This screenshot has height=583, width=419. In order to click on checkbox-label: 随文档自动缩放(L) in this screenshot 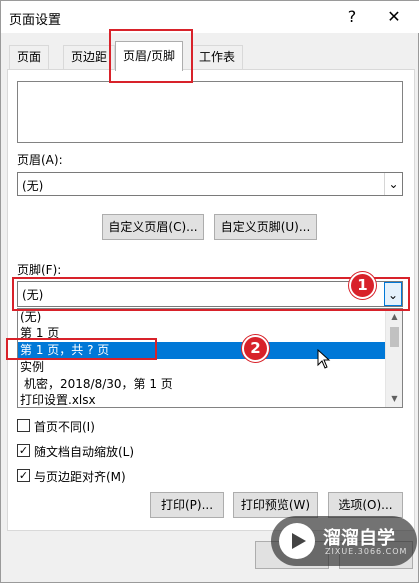, I will do `click(84, 452)`.